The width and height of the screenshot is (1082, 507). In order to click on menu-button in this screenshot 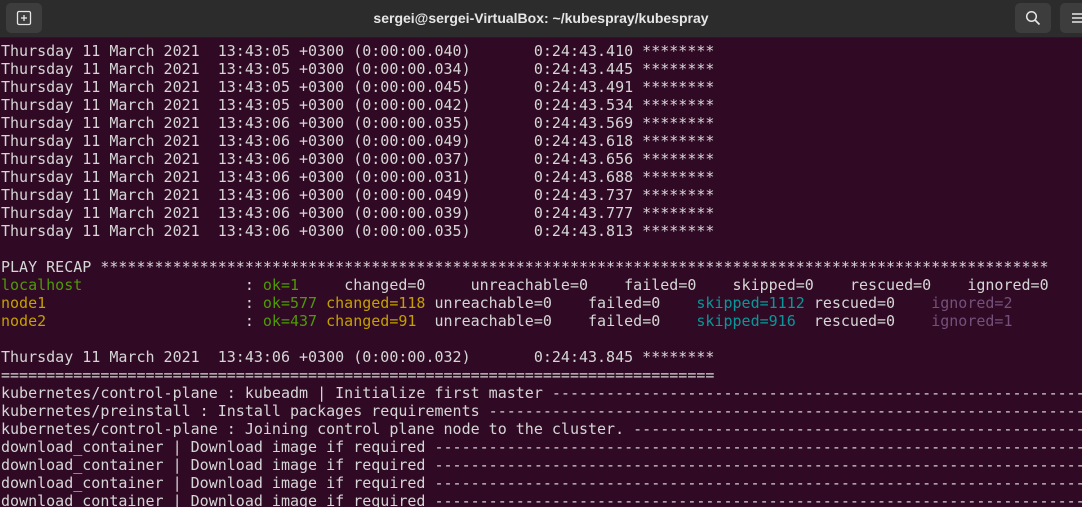, I will do `click(1071, 18)`.